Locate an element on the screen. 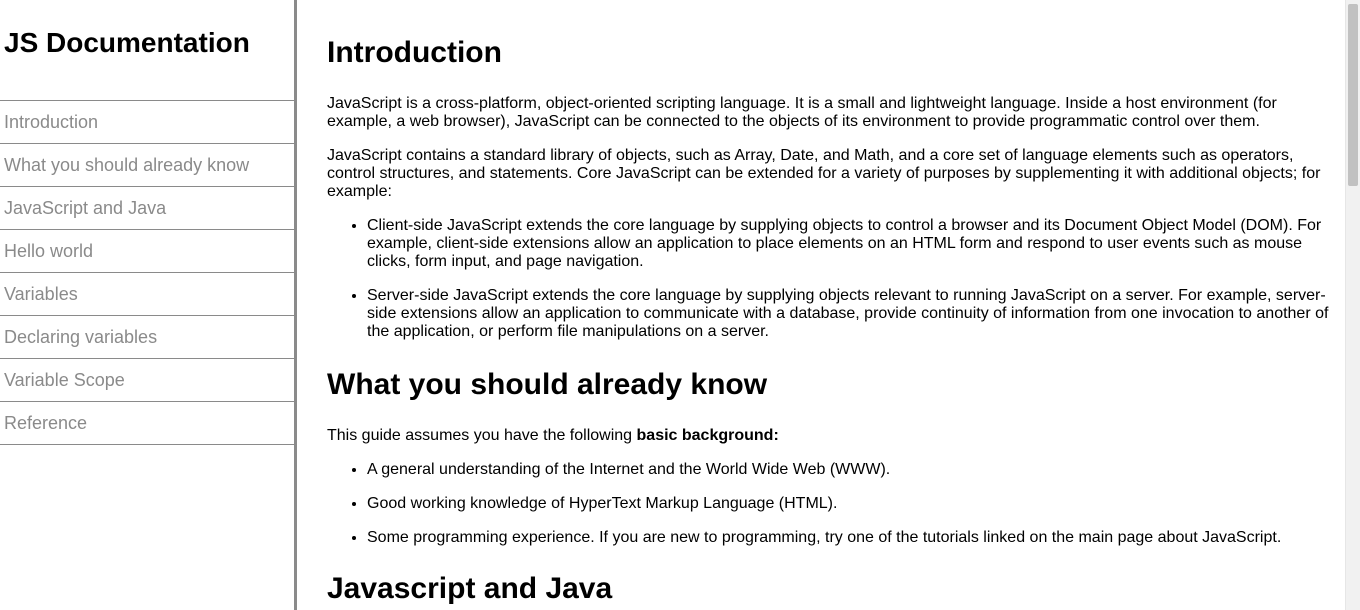 Image resolution: width=1360 pixels, height=610 pixels. section-header: What you should already know is located at coordinates (547, 384).